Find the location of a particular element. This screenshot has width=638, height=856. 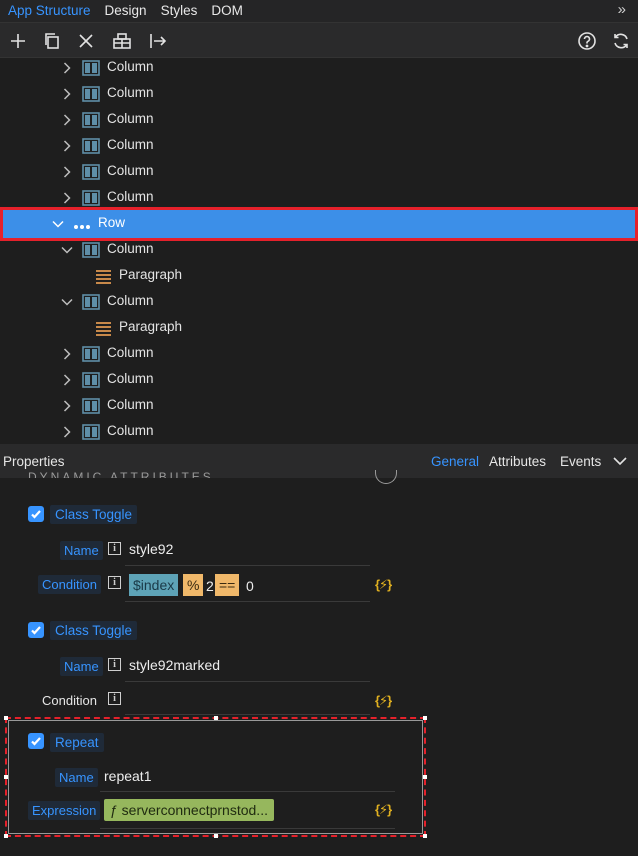

class-toggle-1-condition-label: Condition is located at coordinates (69, 584).